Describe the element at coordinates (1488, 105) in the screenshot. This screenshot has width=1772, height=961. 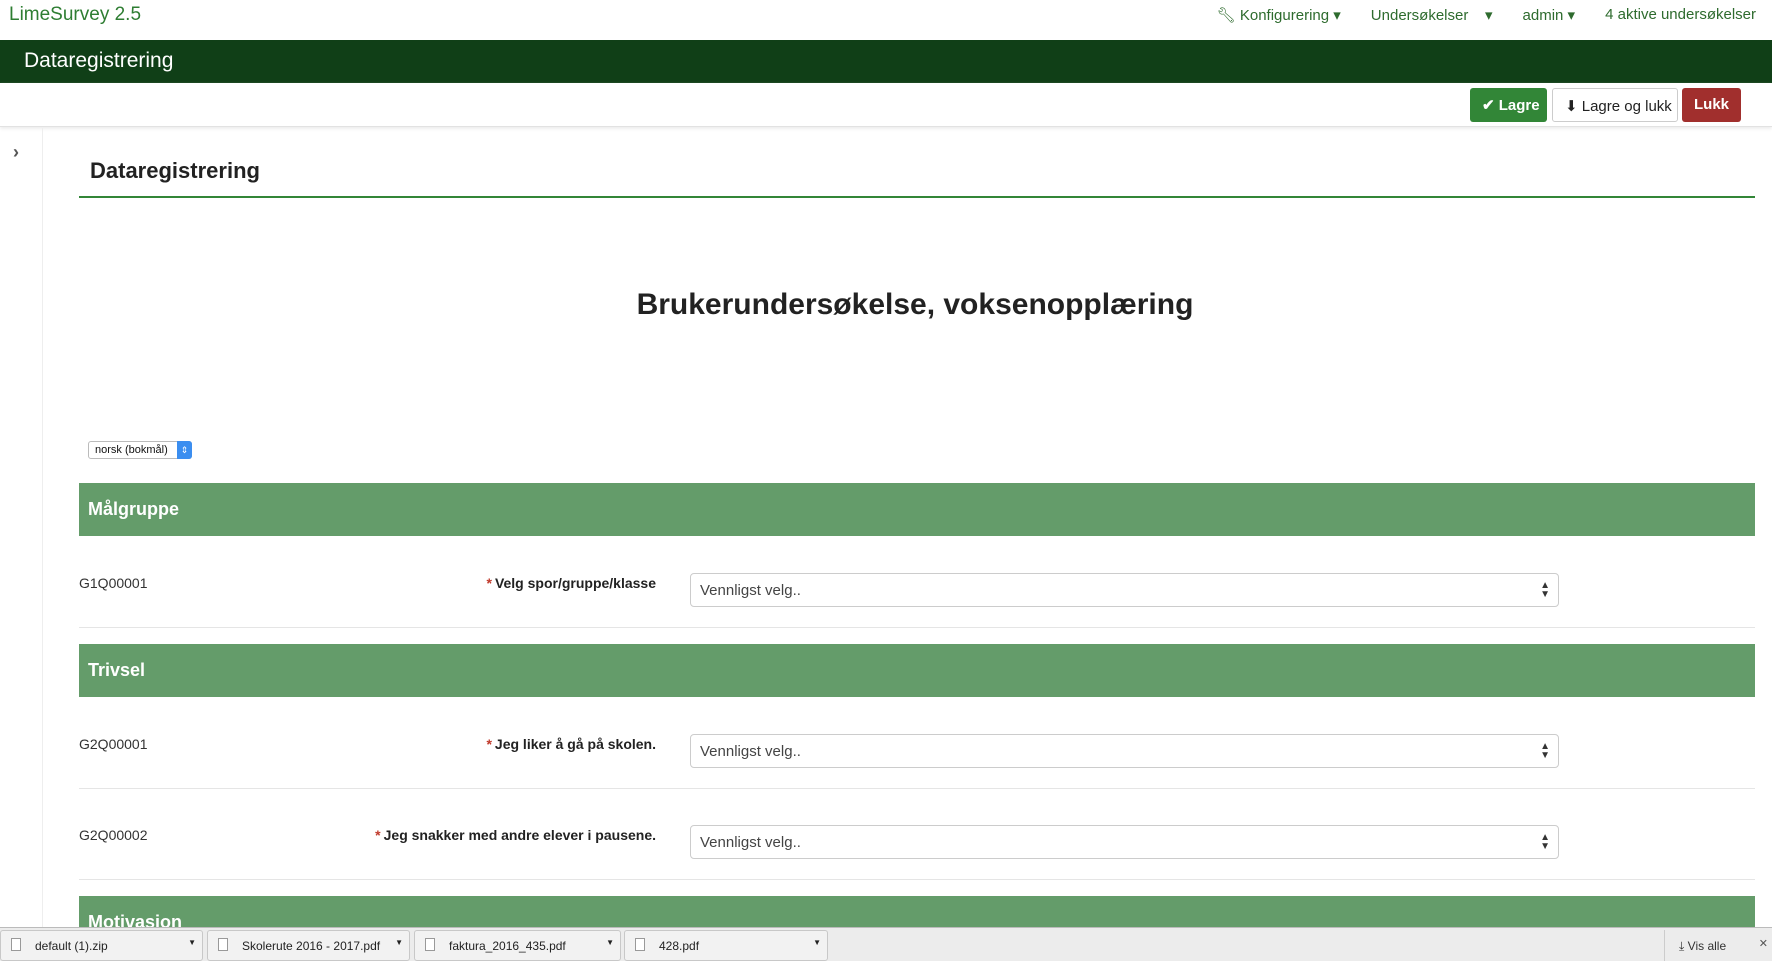
I see `check-icon: ✔` at that location.